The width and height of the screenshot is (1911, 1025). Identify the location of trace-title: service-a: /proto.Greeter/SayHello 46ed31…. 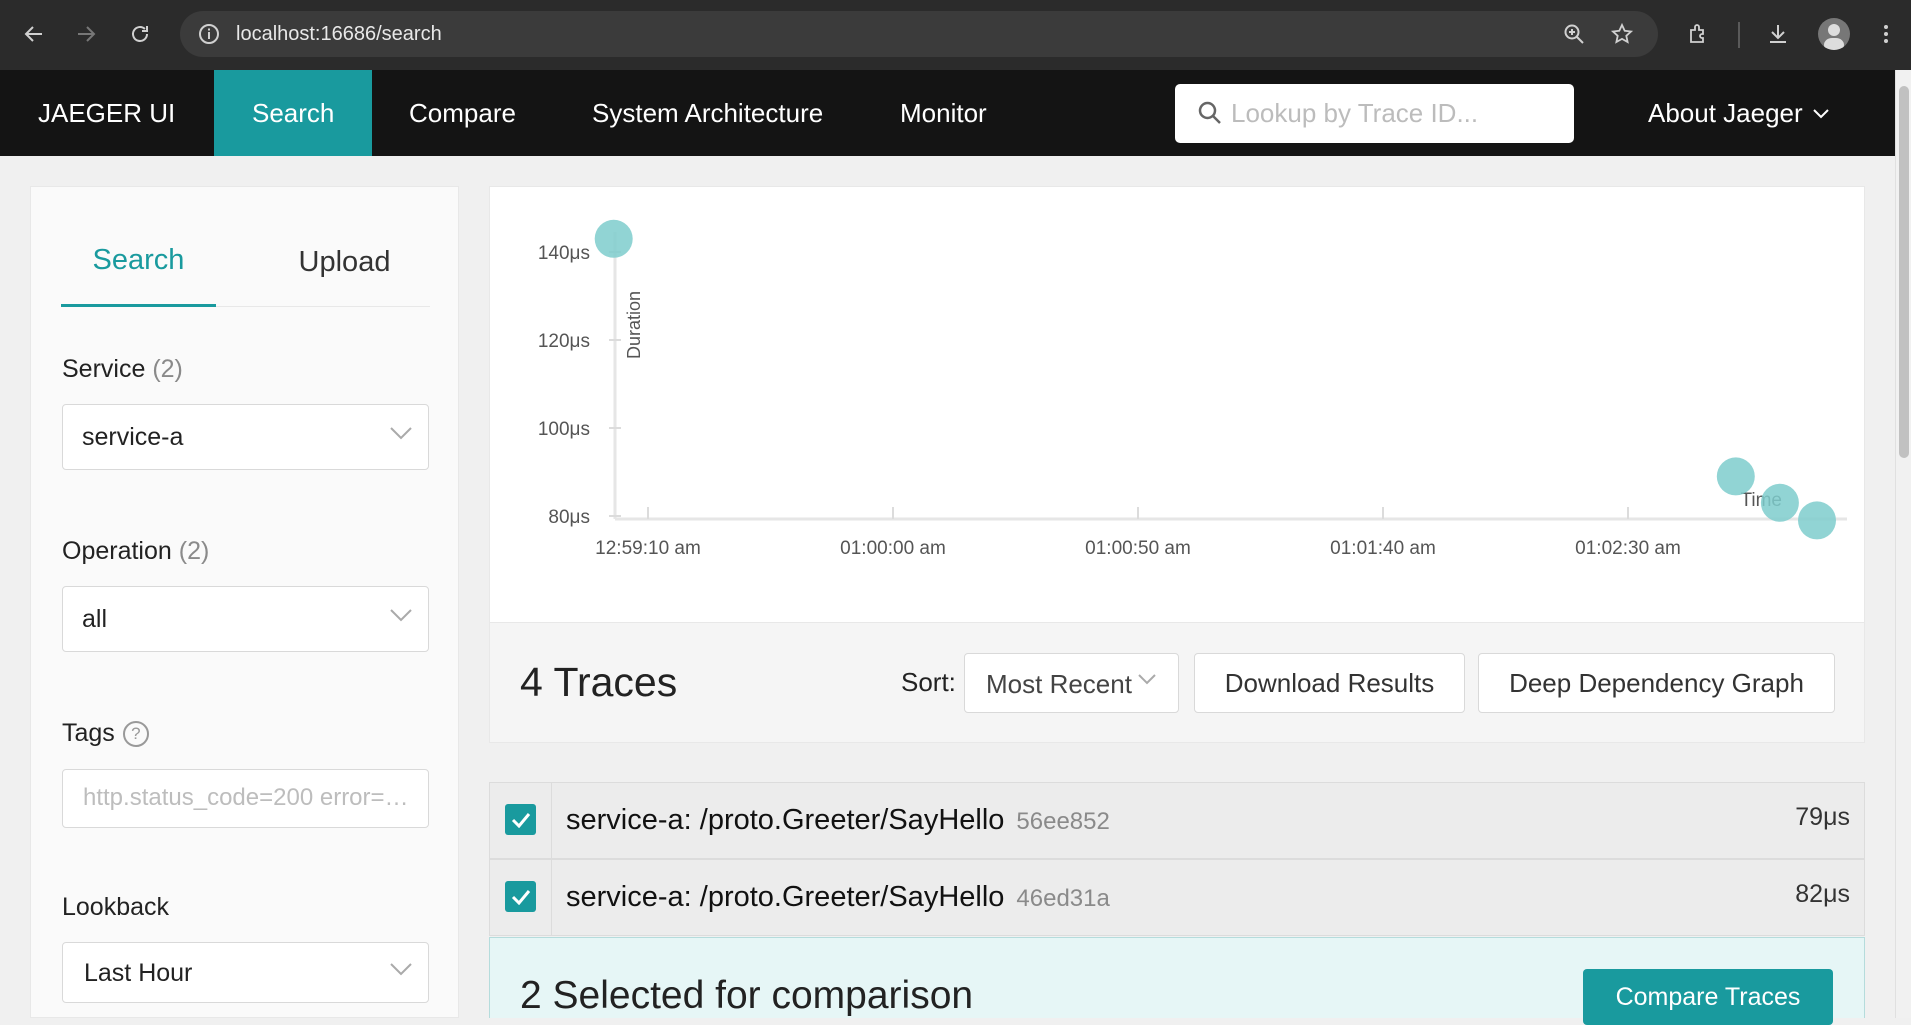
(838, 897).